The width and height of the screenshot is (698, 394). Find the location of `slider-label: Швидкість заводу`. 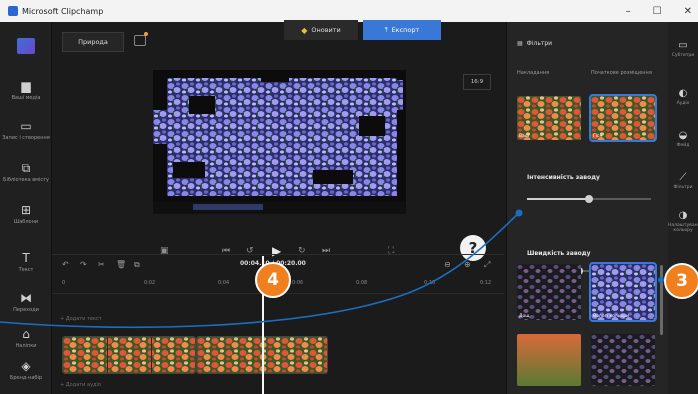

slider-label: Швидкість заводу is located at coordinates (559, 253).